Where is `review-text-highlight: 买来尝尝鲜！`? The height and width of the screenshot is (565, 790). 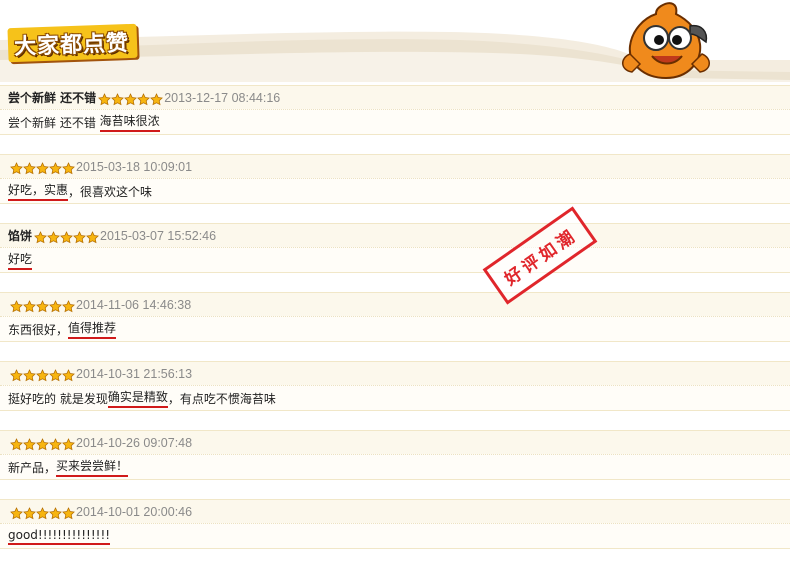
review-text-highlight: 买来尝尝鲜！ is located at coordinates (92, 467).